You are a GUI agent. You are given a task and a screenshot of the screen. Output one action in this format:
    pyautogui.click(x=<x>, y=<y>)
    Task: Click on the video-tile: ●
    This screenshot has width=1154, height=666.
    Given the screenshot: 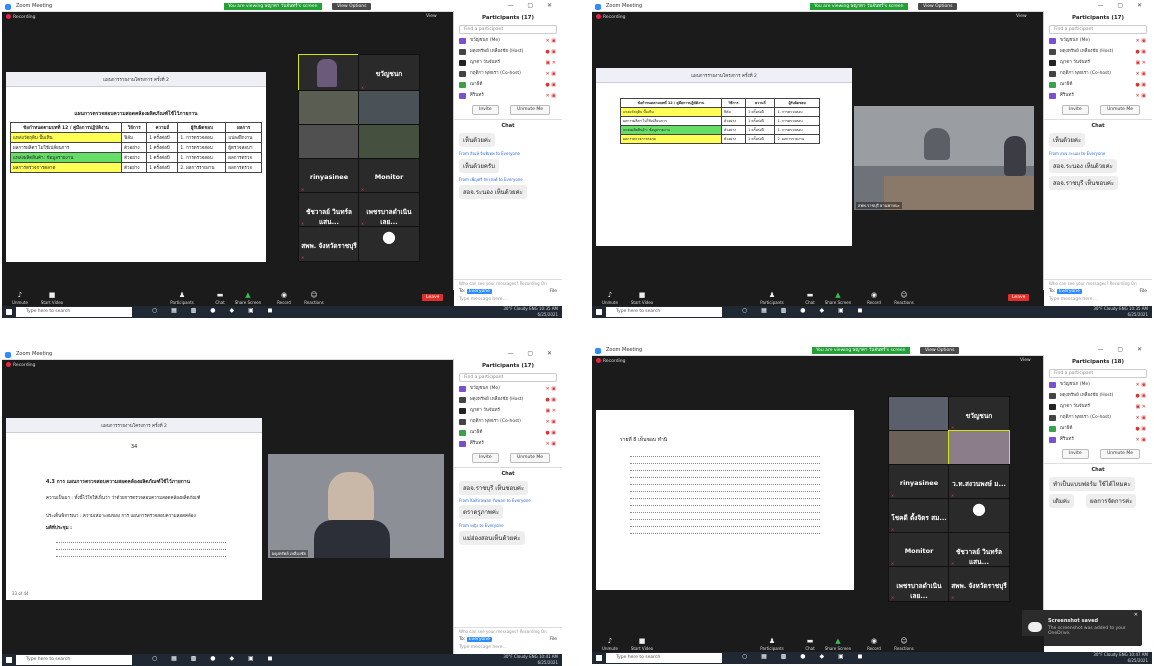 What is the action you would take?
    pyautogui.click(x=389, y=244)
    